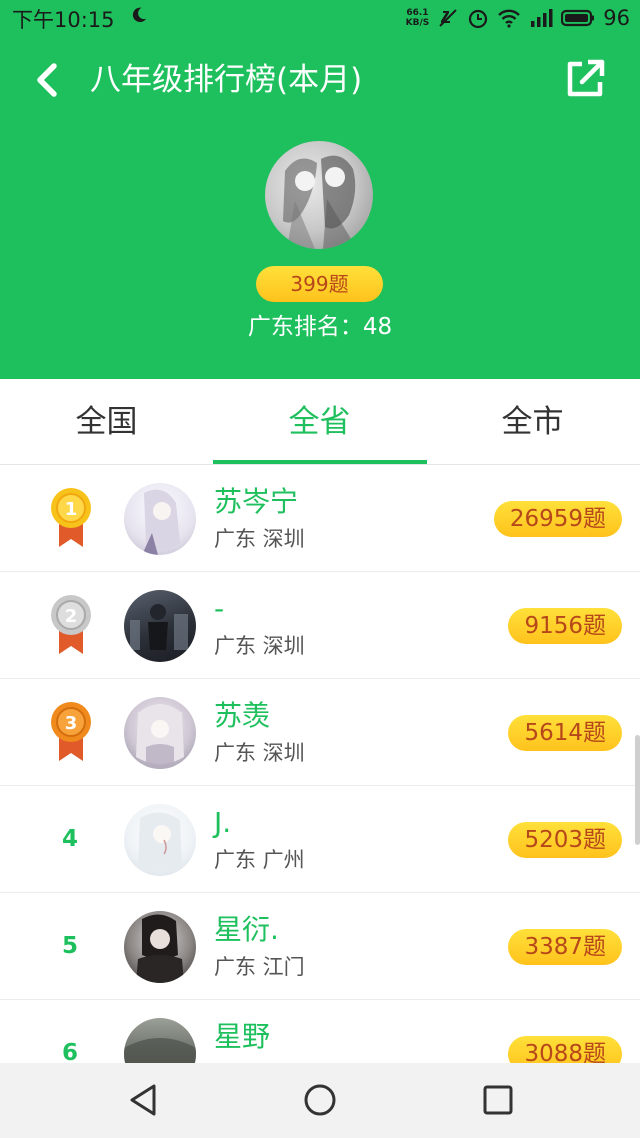  I want to click on user-name: -, so click(219, 608).